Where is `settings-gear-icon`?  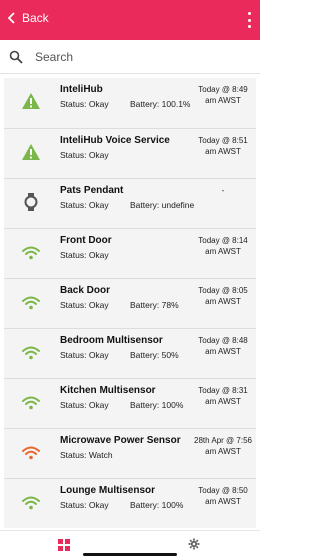
settings-gear-icon is located at coordinates (194, 544).